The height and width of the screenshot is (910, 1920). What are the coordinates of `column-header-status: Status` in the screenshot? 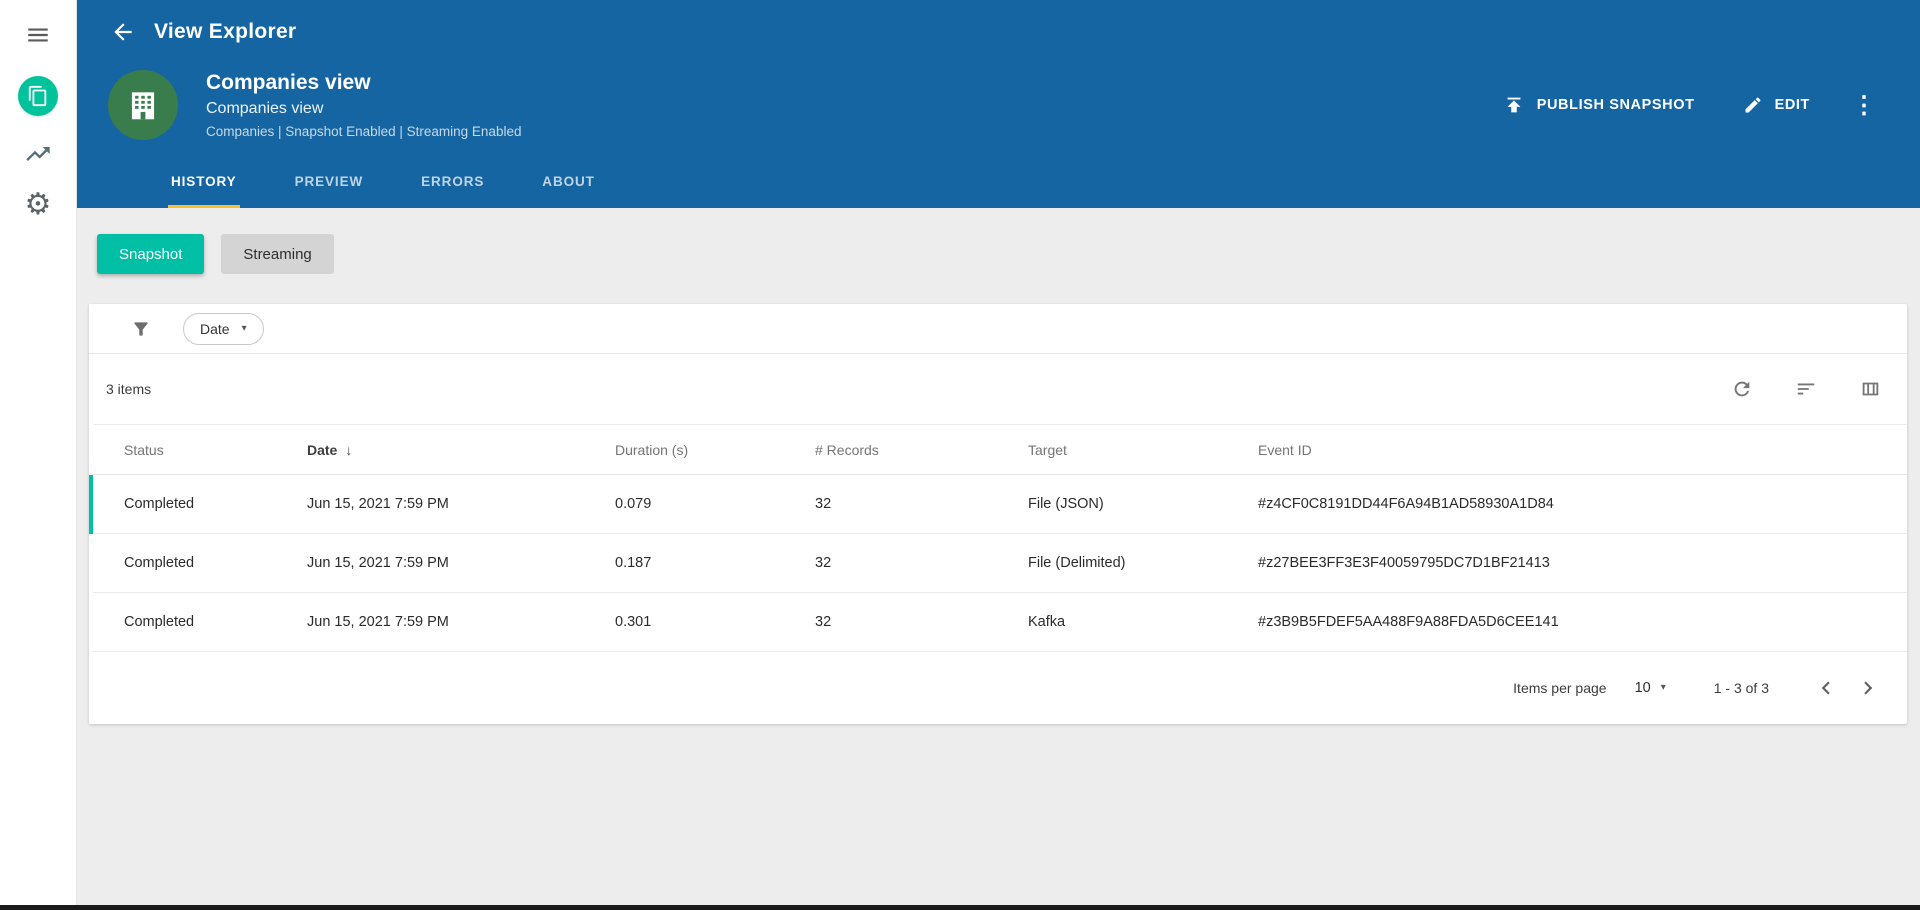 It's located at (199, 449).